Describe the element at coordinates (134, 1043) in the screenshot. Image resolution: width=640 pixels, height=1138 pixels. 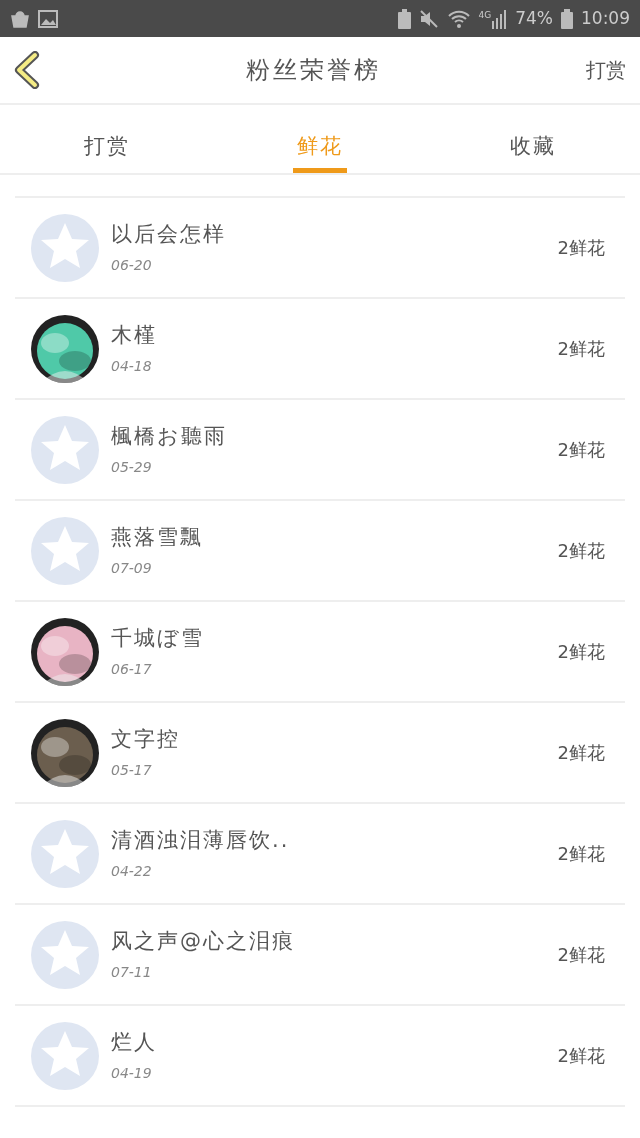
I see `user-name: 烂人` at that location.